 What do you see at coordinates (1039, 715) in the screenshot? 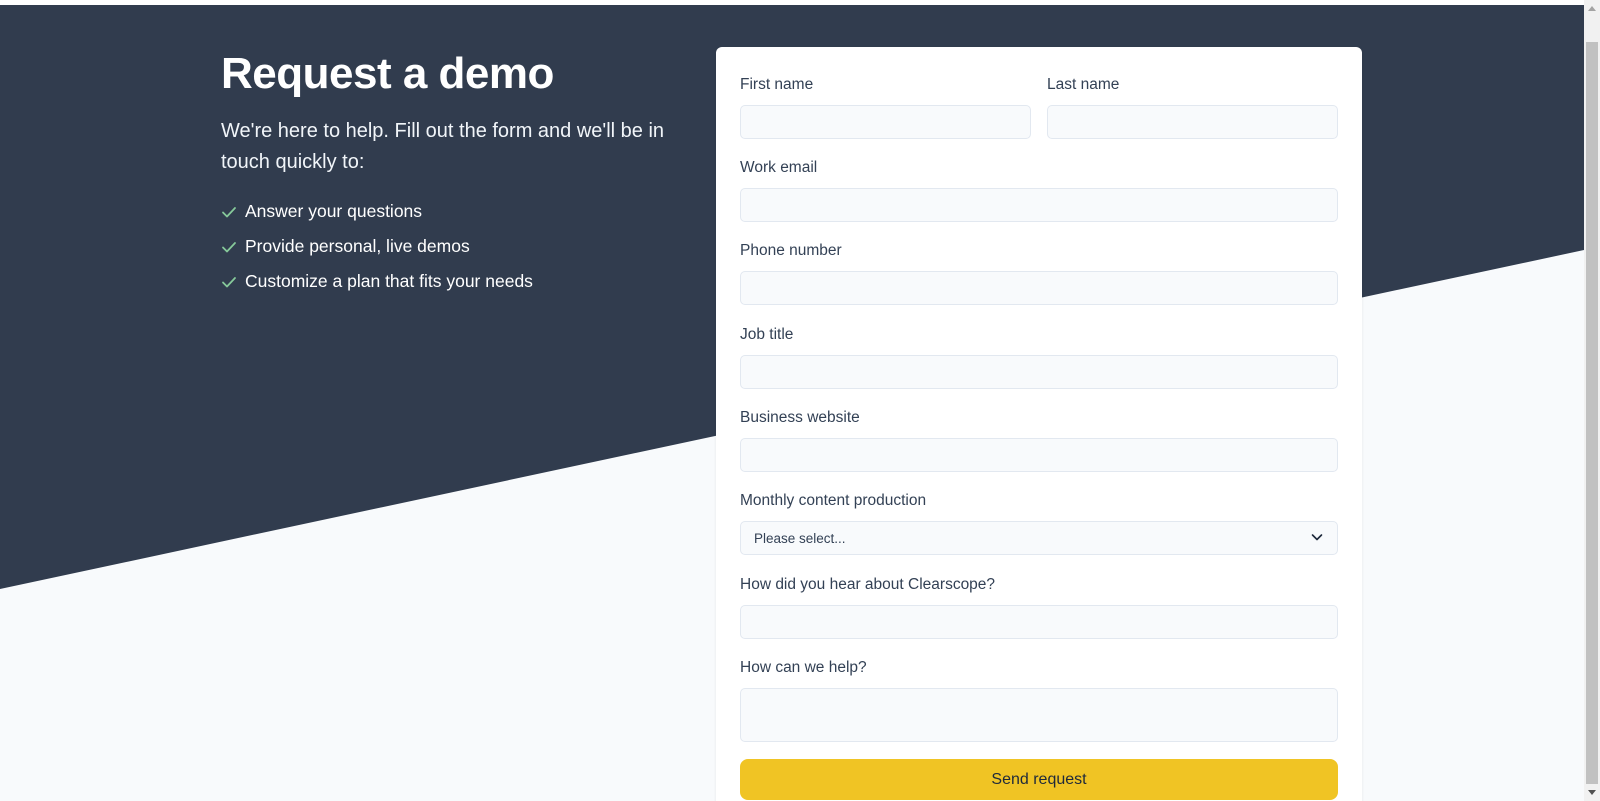
I see `help-message-textarea` at bounding box center [1039, 715].